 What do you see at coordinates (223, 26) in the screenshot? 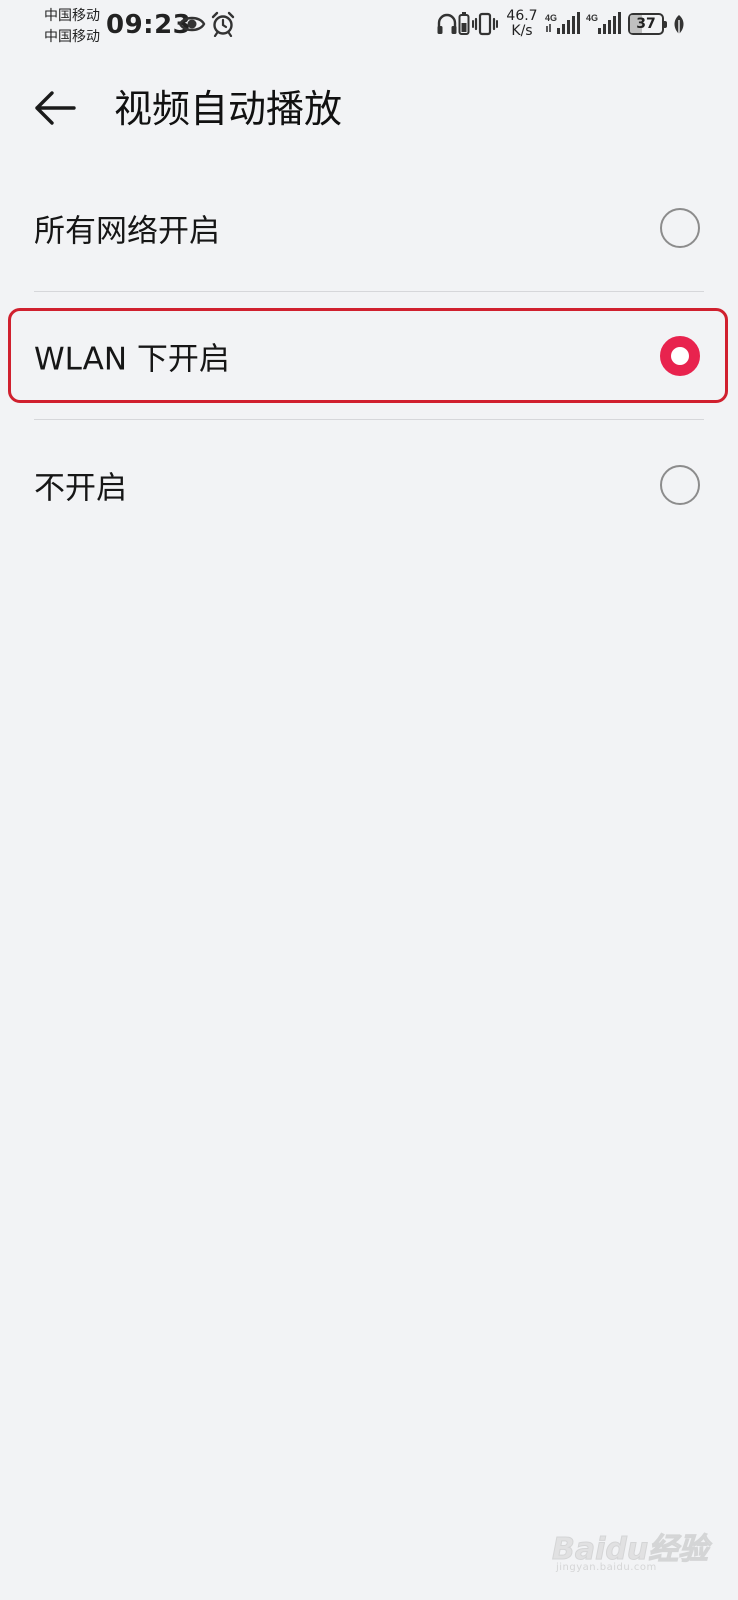
I see `alarm-clock-icon` at bounding box center [223, 26].